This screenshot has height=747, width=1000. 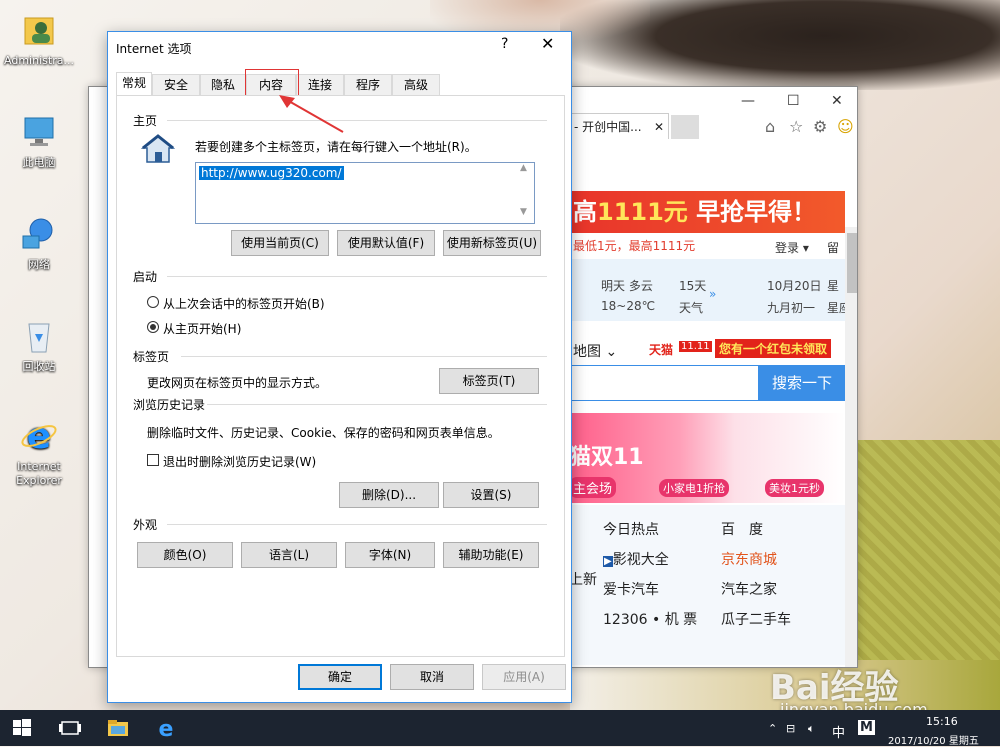 What do you see at coordinates (790, 728) in the screenshot?
I see `network-tray-icon: ⊟` at bounding box center [790, 728].